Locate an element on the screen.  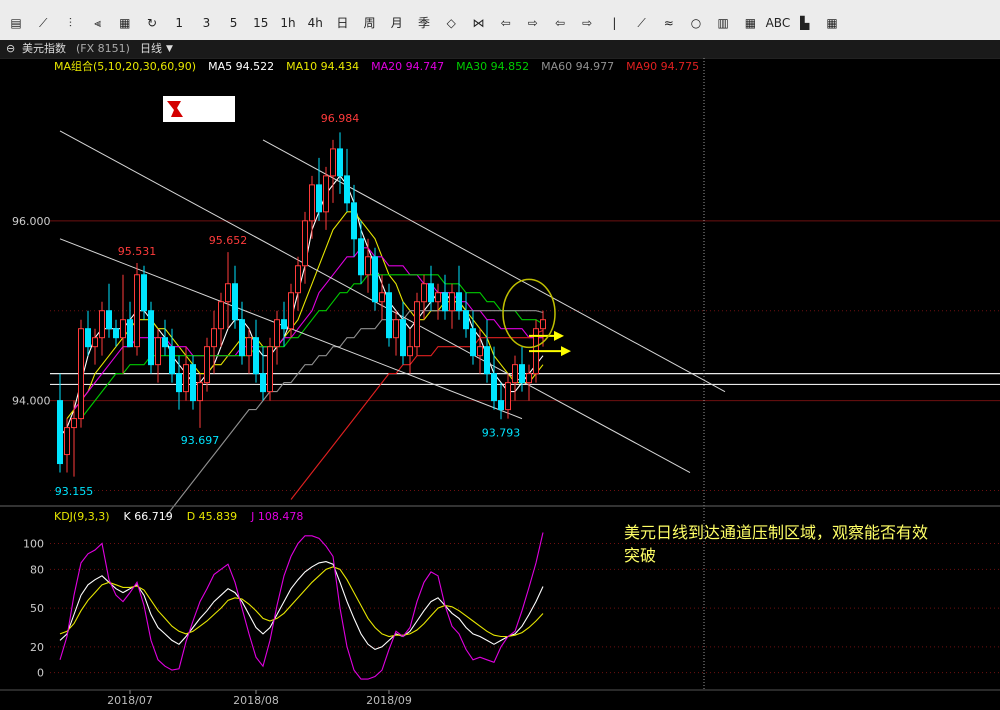
toolbar-period-月: 月 is located at coordinates (397, 20).